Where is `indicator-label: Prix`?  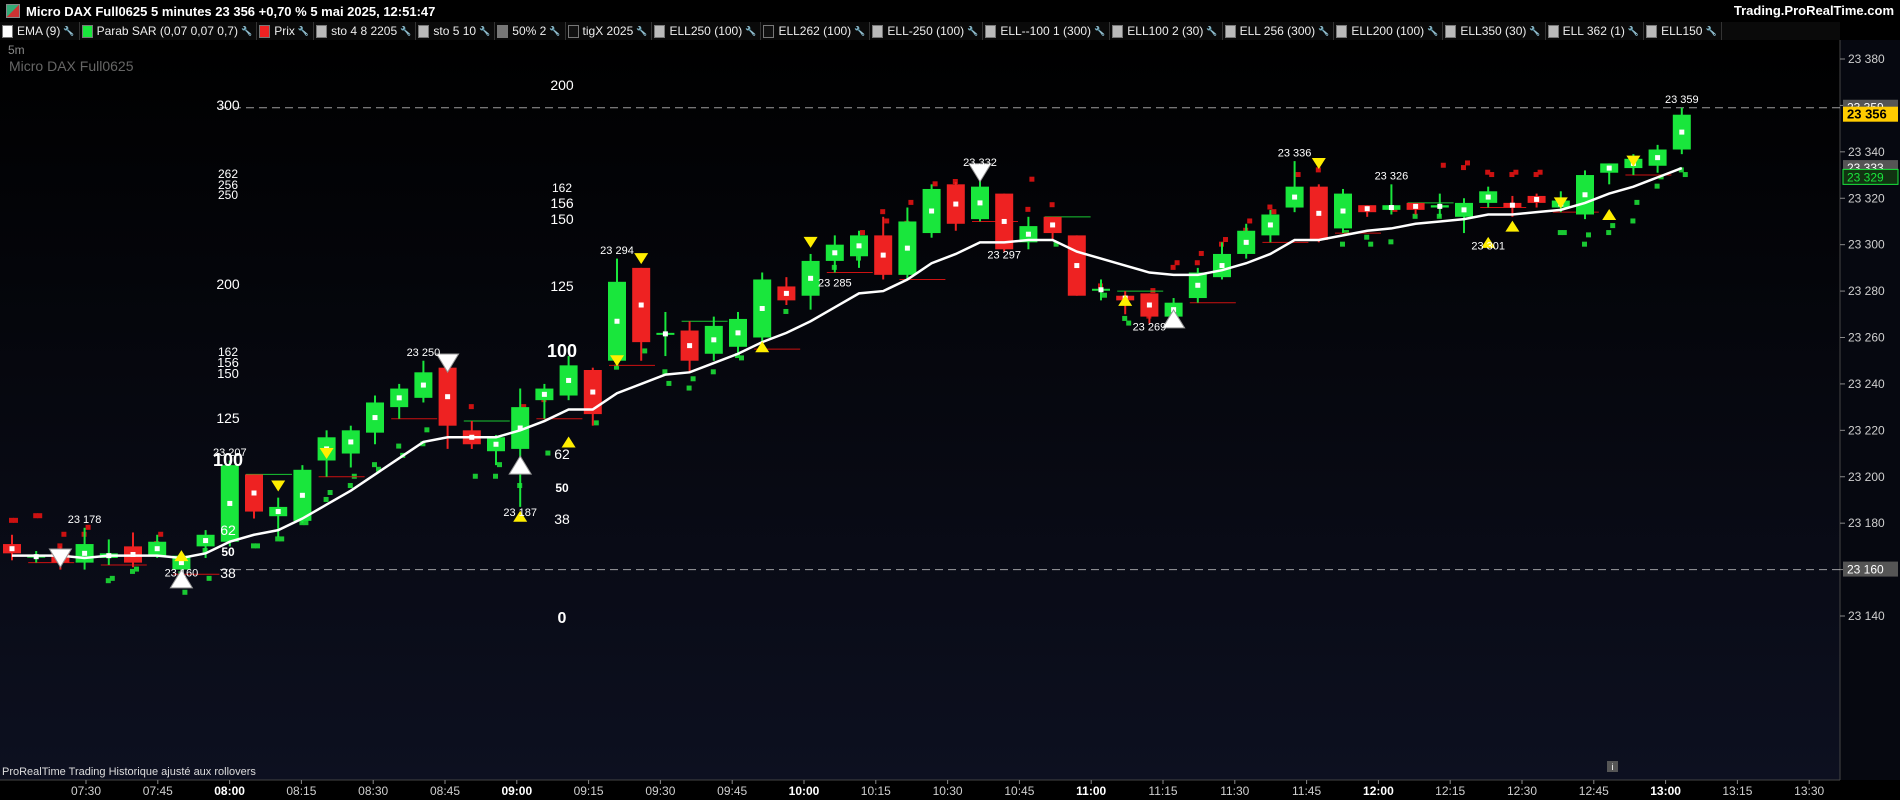
indicator-label: Prix is located at coordinates (284, 31).